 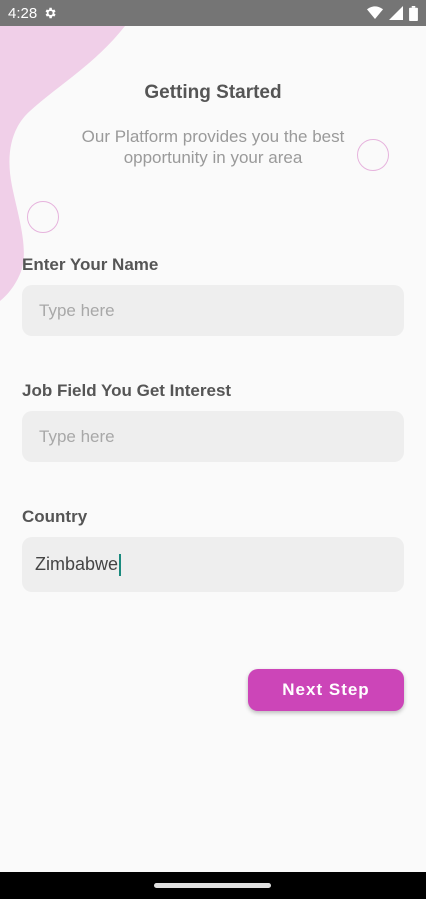 What do you see at coordinates (50, 13) in the screenshot?
I see `gear-icon` at bounding box center [50, 13].